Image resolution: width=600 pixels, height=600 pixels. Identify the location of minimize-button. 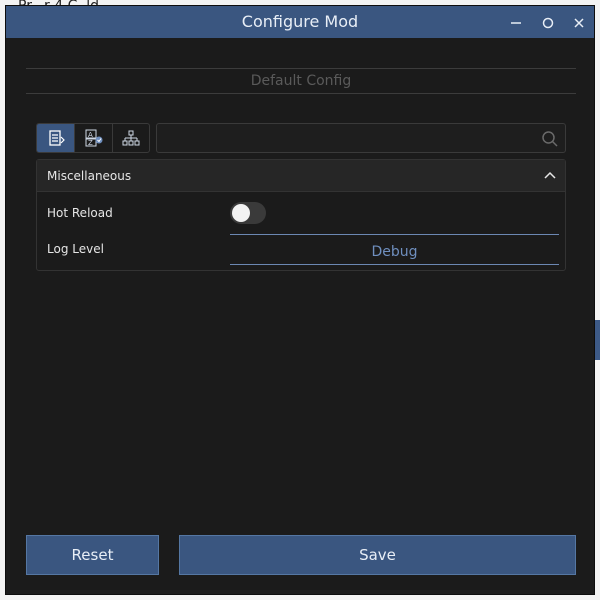
(516, 22).